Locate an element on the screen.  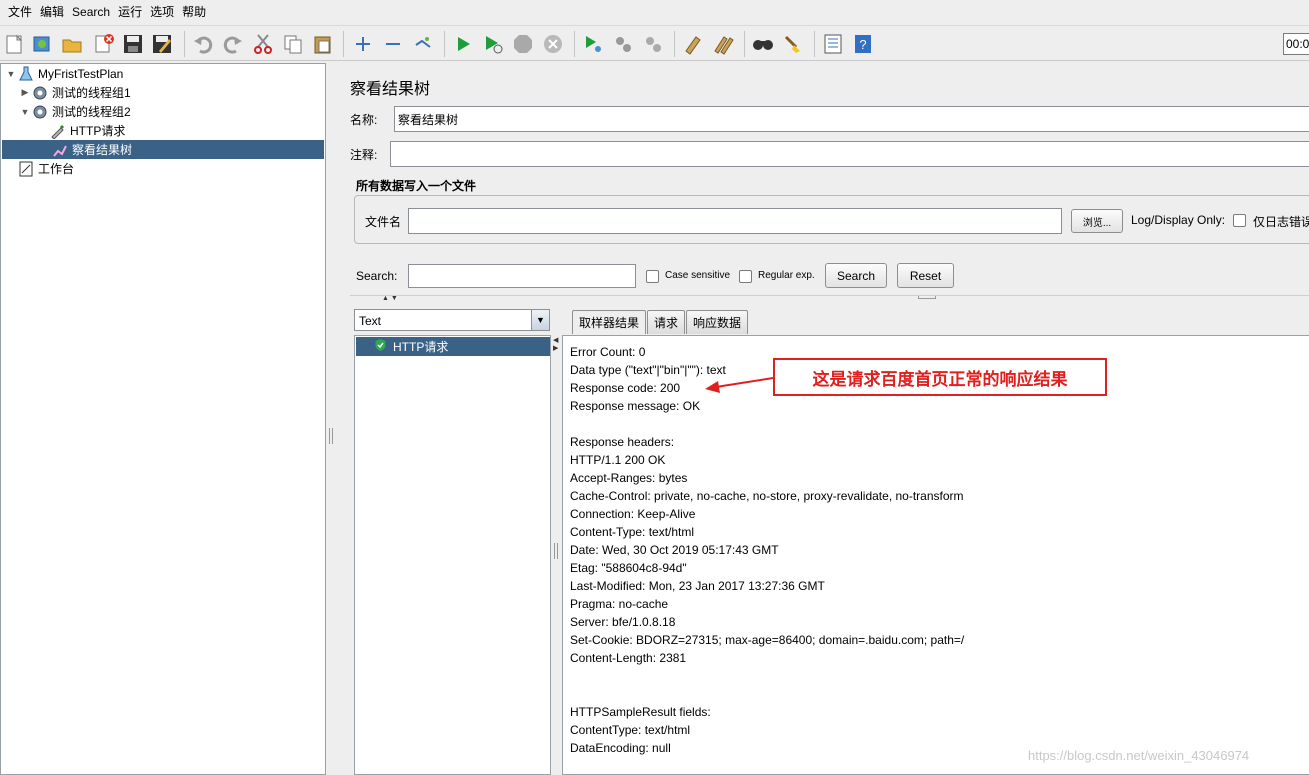
reset-search-icon is located at coordinates (793, 44).